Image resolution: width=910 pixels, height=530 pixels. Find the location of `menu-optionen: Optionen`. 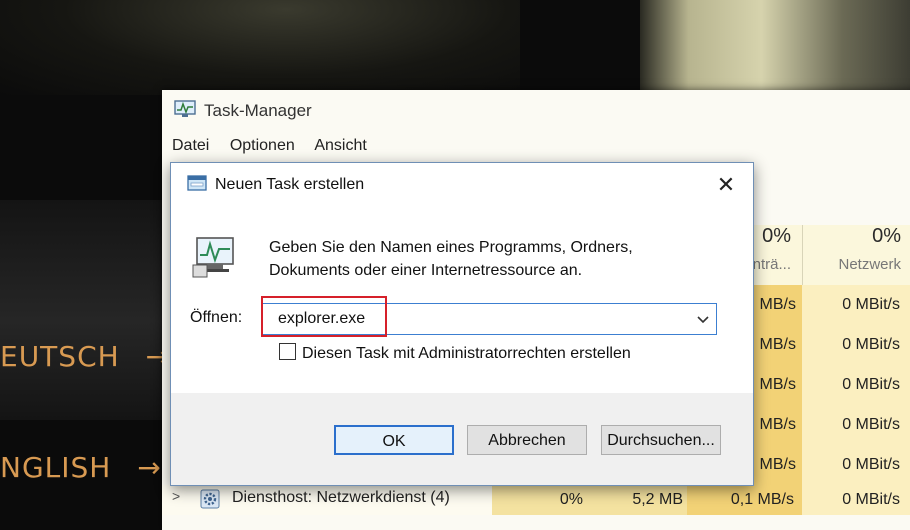

menu-optionen: Optionen is located at coordinates (262, 145).